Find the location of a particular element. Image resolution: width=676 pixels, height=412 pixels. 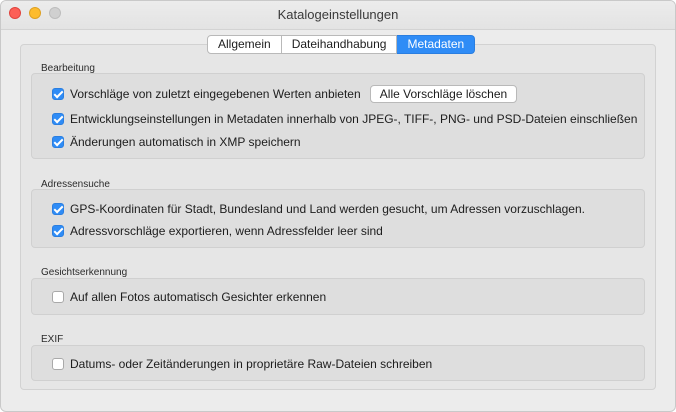

window-title: Katalogeinstellungen is located at coordinates (338, 14).